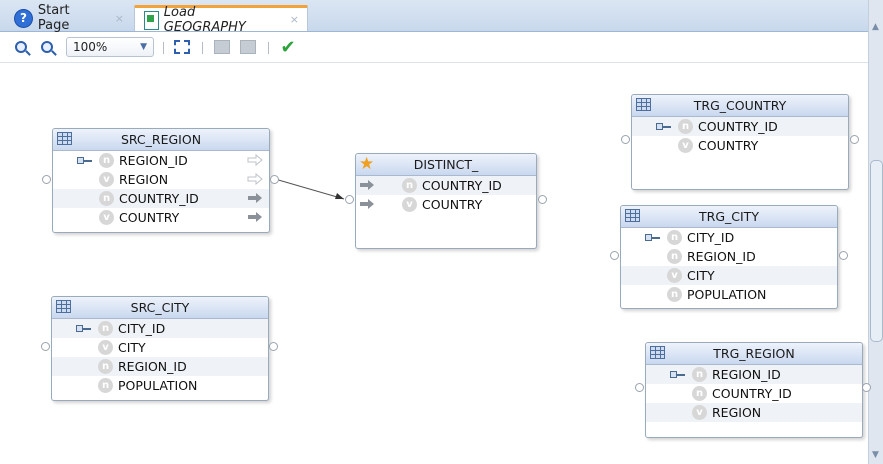 This screenshot has height=464, width=883. I want to click on tab-start-page: ? Start Page ×, so click(69, 18).